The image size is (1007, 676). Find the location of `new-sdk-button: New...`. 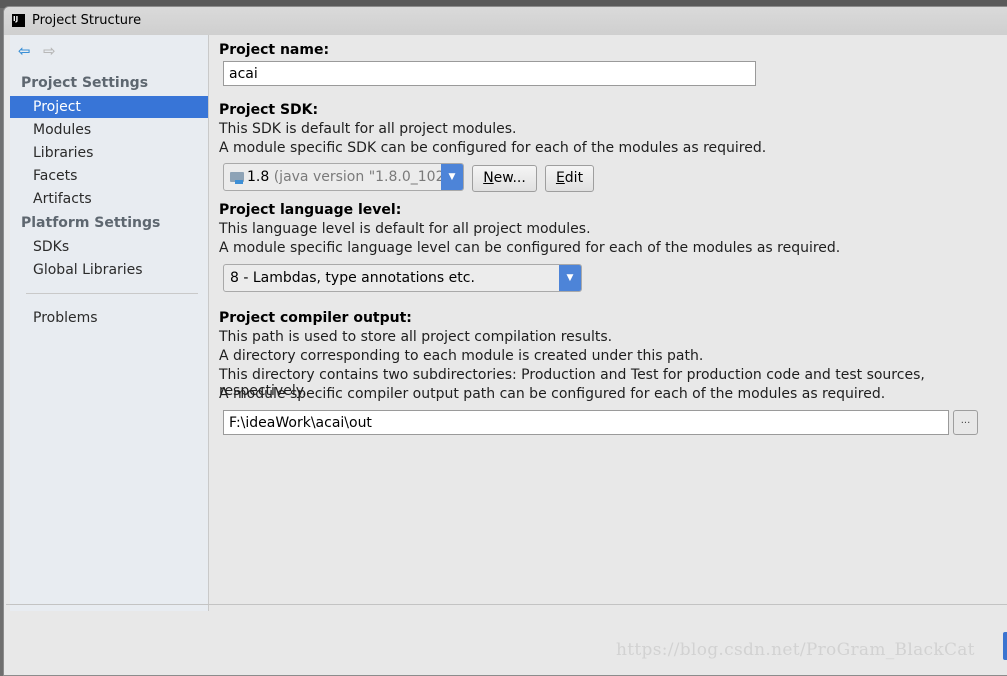

new-sdk-button: New... is located at coordinates (504, 178).